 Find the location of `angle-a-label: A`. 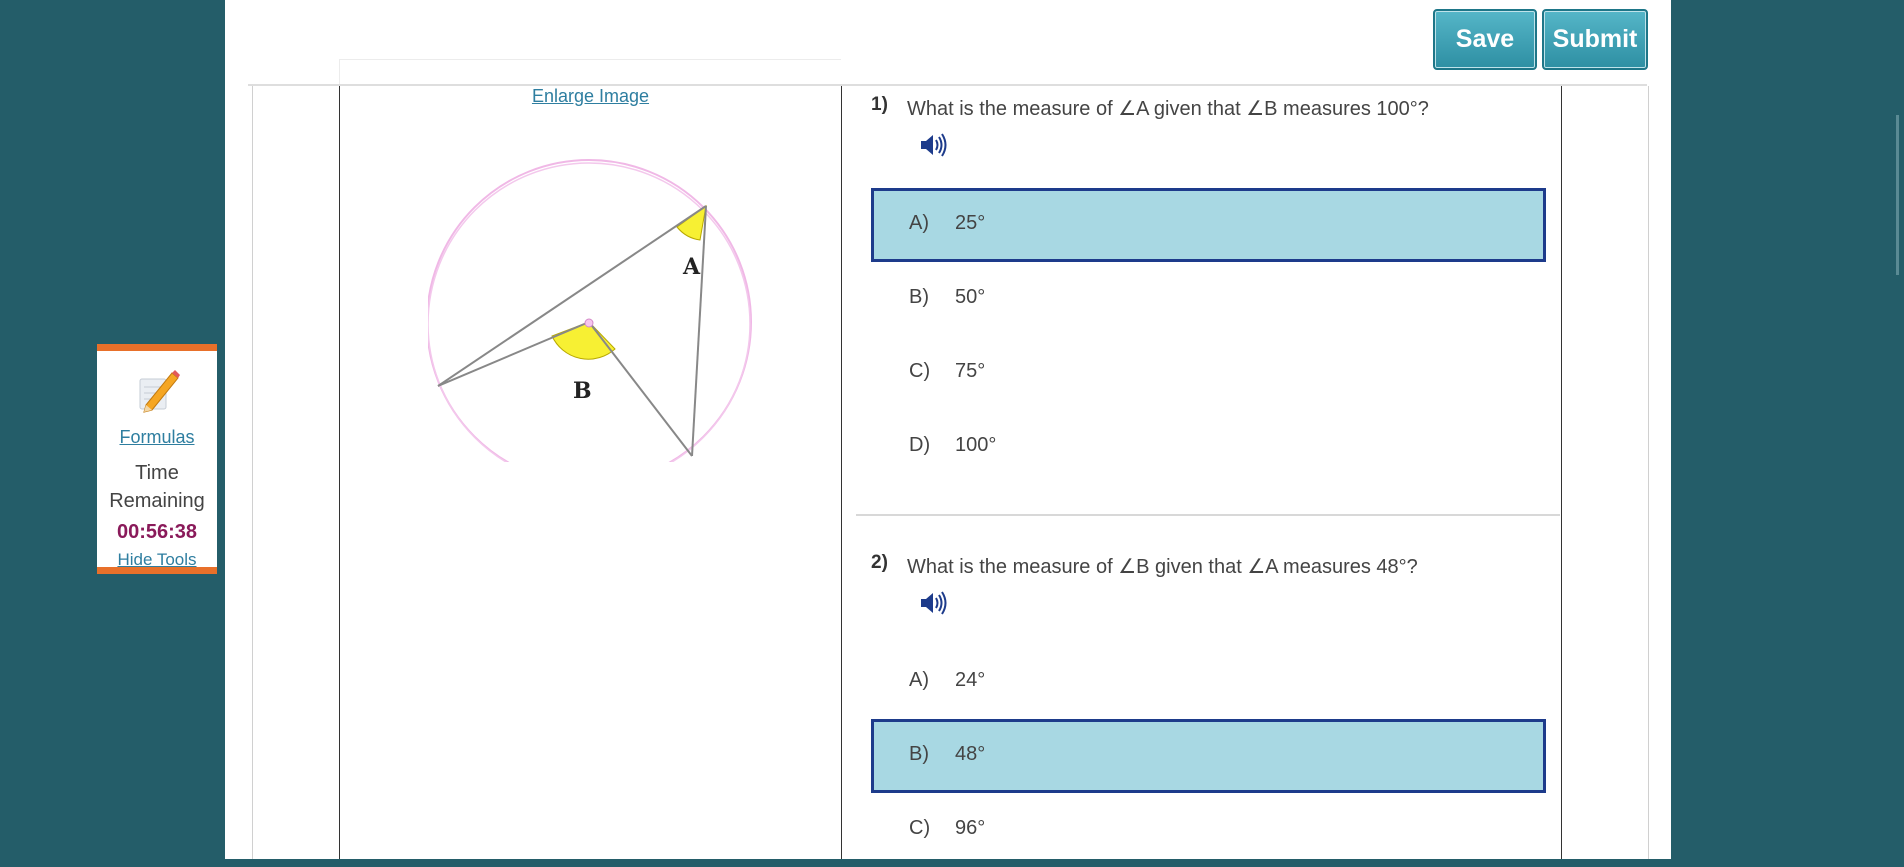

angle-a-label: A is located at coordinates (691, 267).